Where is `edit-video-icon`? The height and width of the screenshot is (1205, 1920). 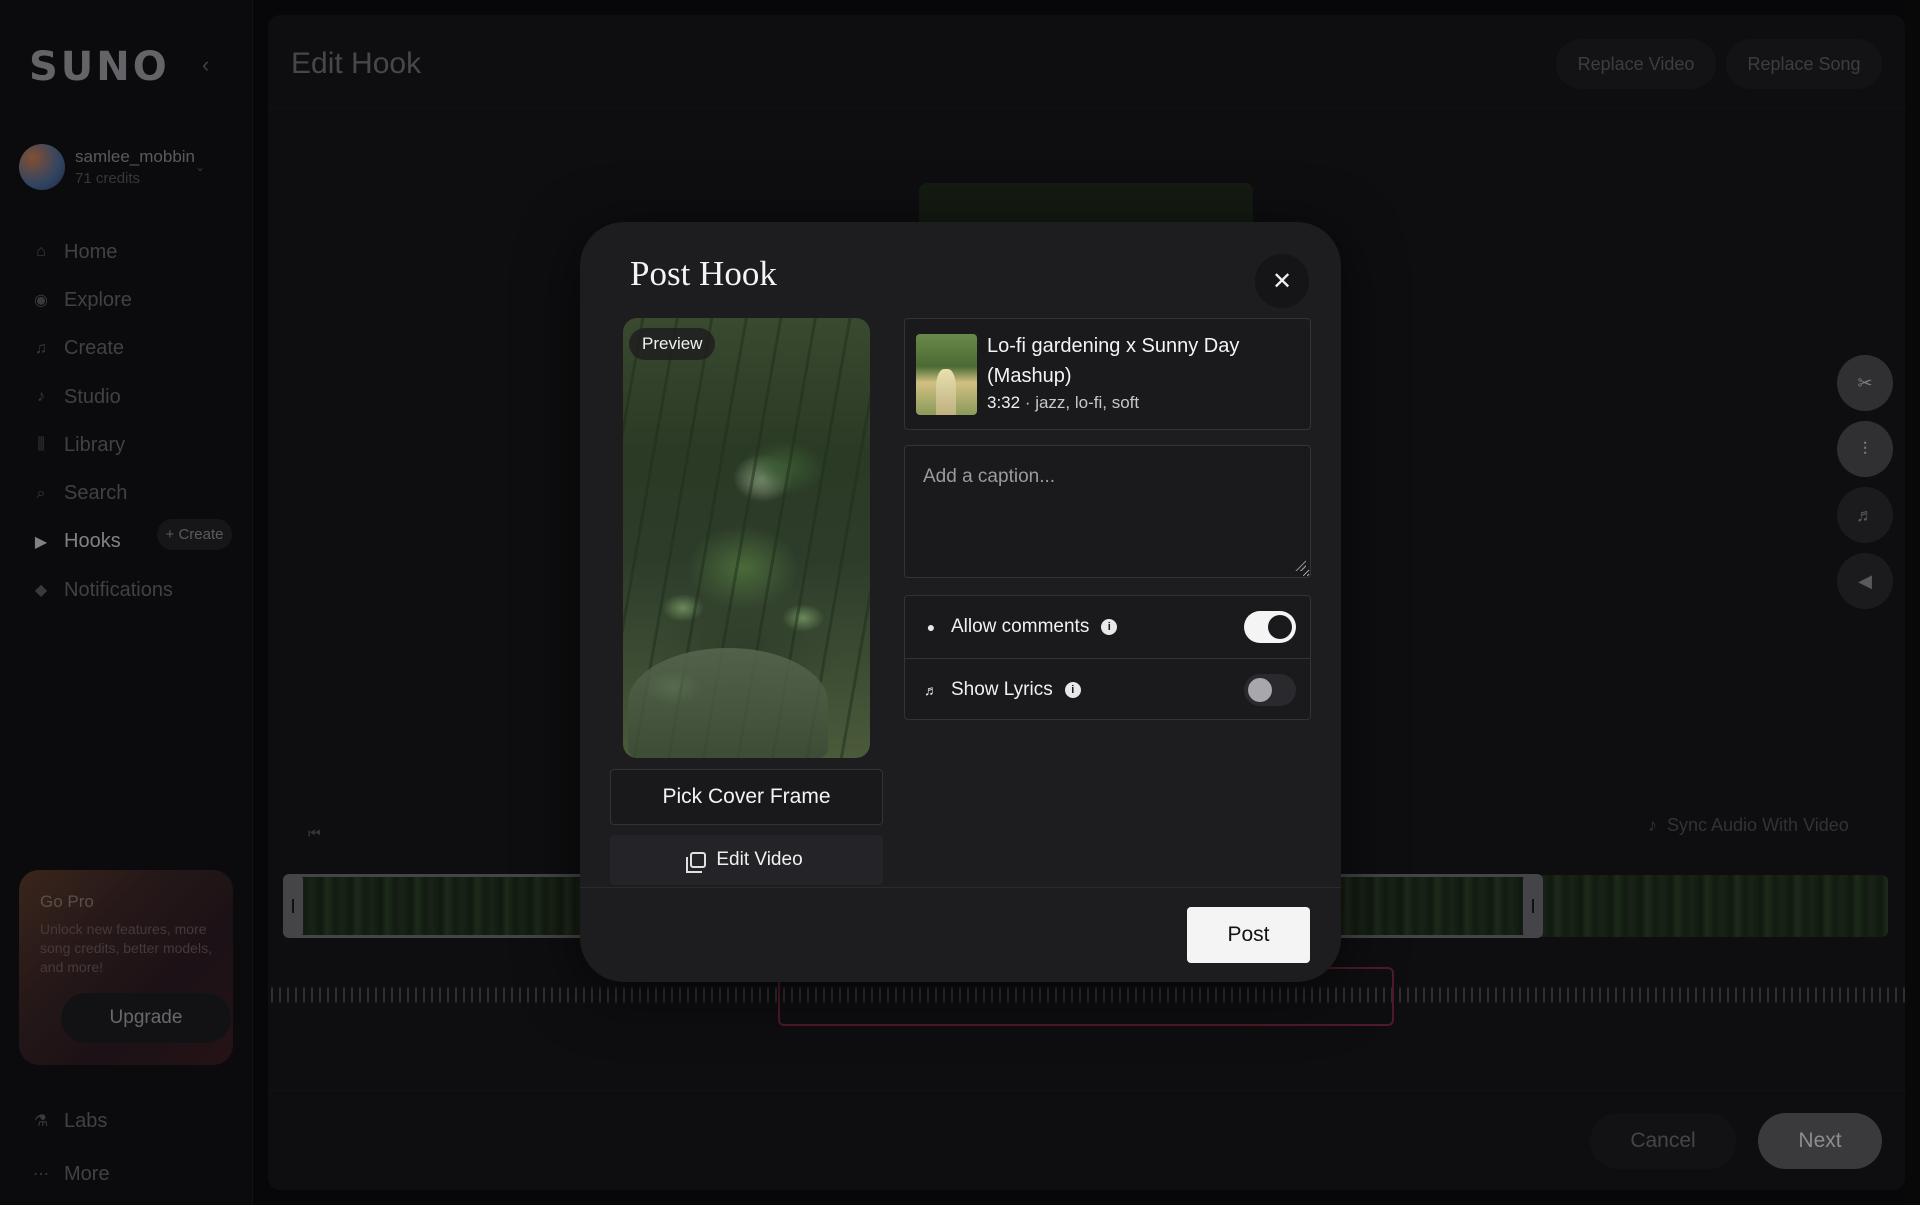
edit-video-icon is located at coordinates (696, 862).